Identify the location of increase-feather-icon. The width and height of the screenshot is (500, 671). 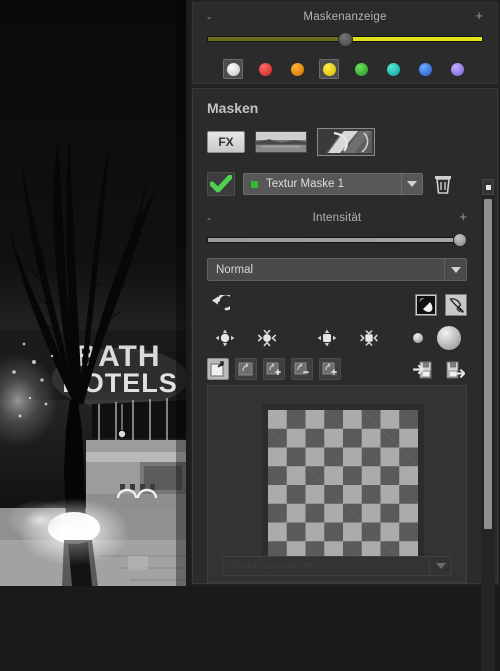
(267, 338).